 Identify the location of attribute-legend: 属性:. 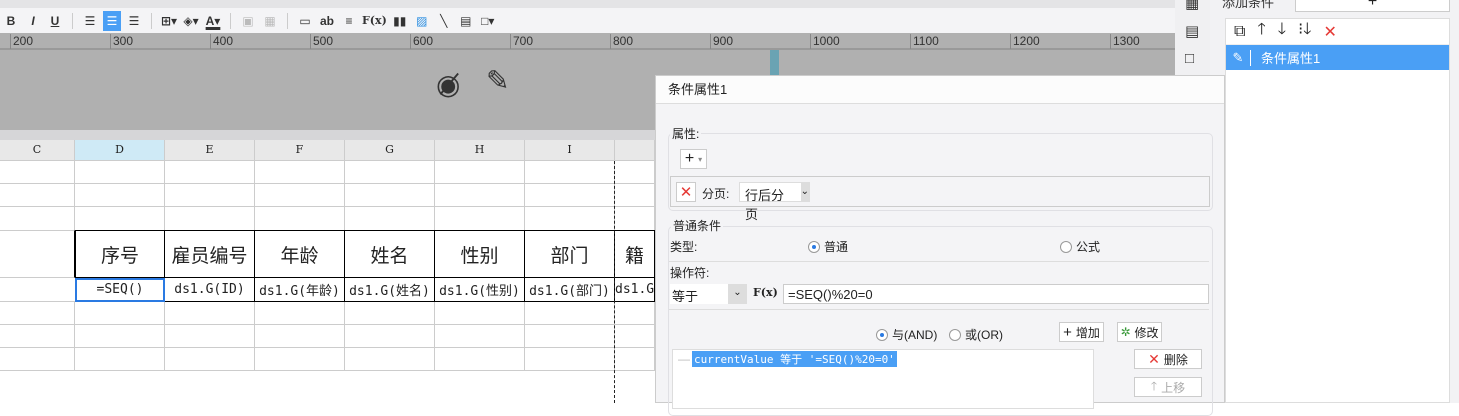
(686, 133).